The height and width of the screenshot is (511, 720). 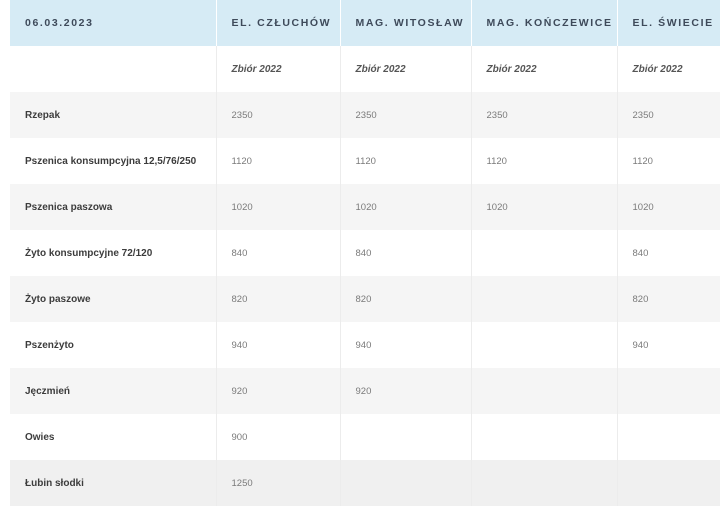 I want to click on price-cell: 900, so click(x=278, y=437).